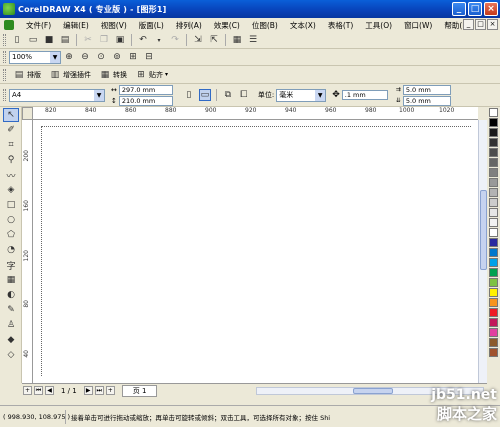 This screenshot has height=427, width=500. I want to click on zoom-page-width-icon: ⊟, so click(149, 57).